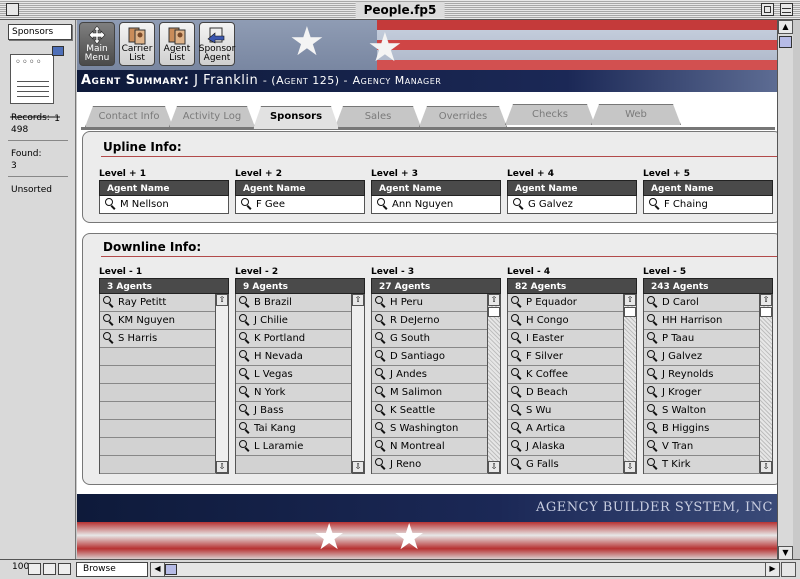  I want to click on scroll-up-arrow-icon: ▲, so click(785, 27).